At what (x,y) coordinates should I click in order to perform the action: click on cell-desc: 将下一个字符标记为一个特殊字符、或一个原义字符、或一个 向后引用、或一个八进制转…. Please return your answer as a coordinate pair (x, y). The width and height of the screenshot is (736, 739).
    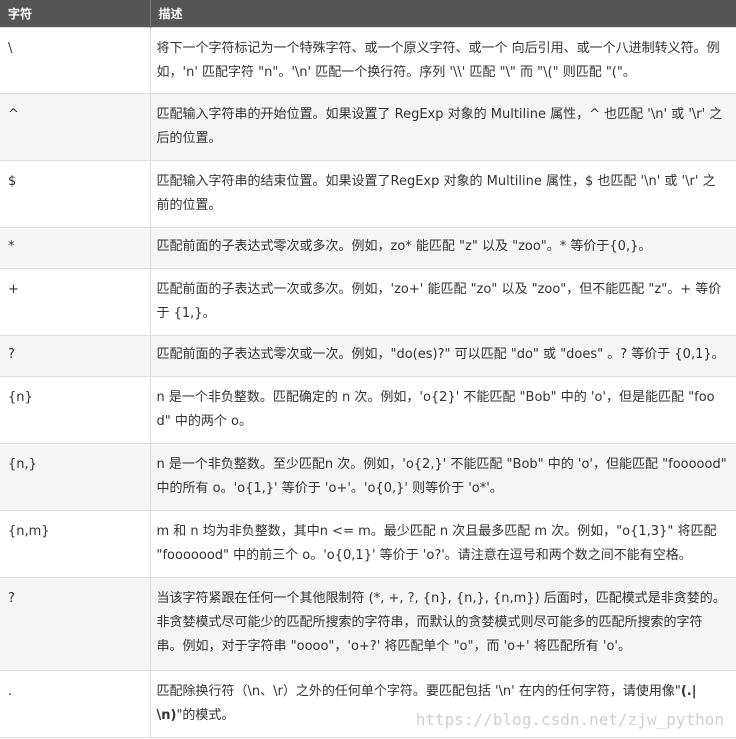
    Looking at the image, I should click on (443, 60).